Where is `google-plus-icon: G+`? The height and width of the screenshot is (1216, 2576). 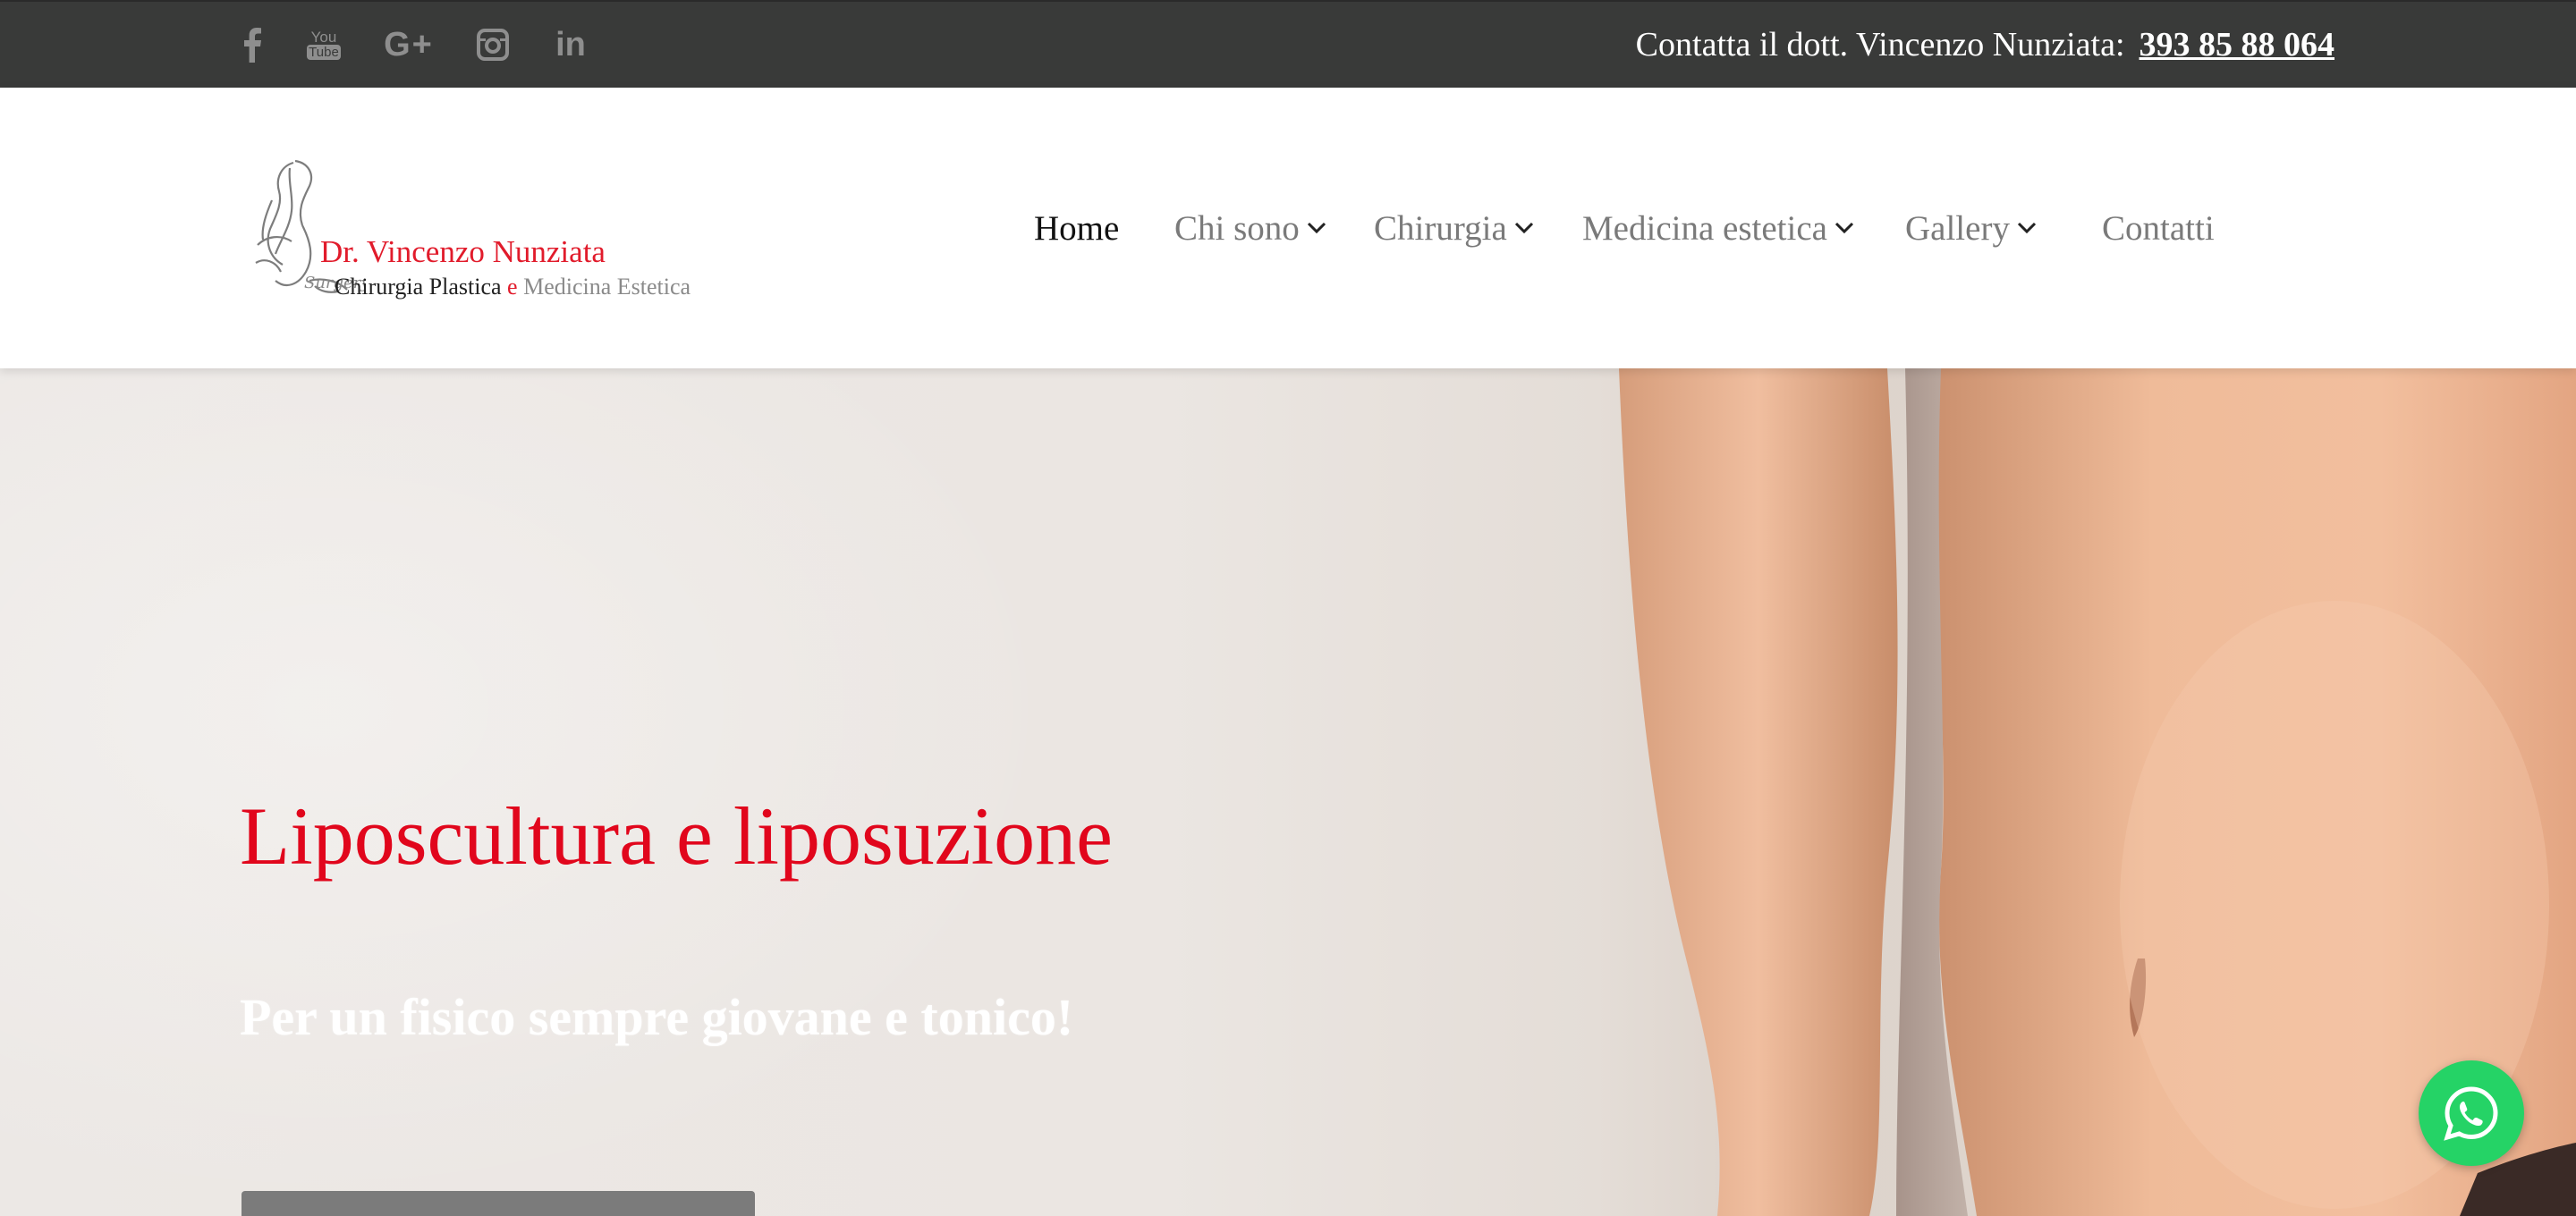
google-plus-icon: G+ is located at coordinates (409, 45).